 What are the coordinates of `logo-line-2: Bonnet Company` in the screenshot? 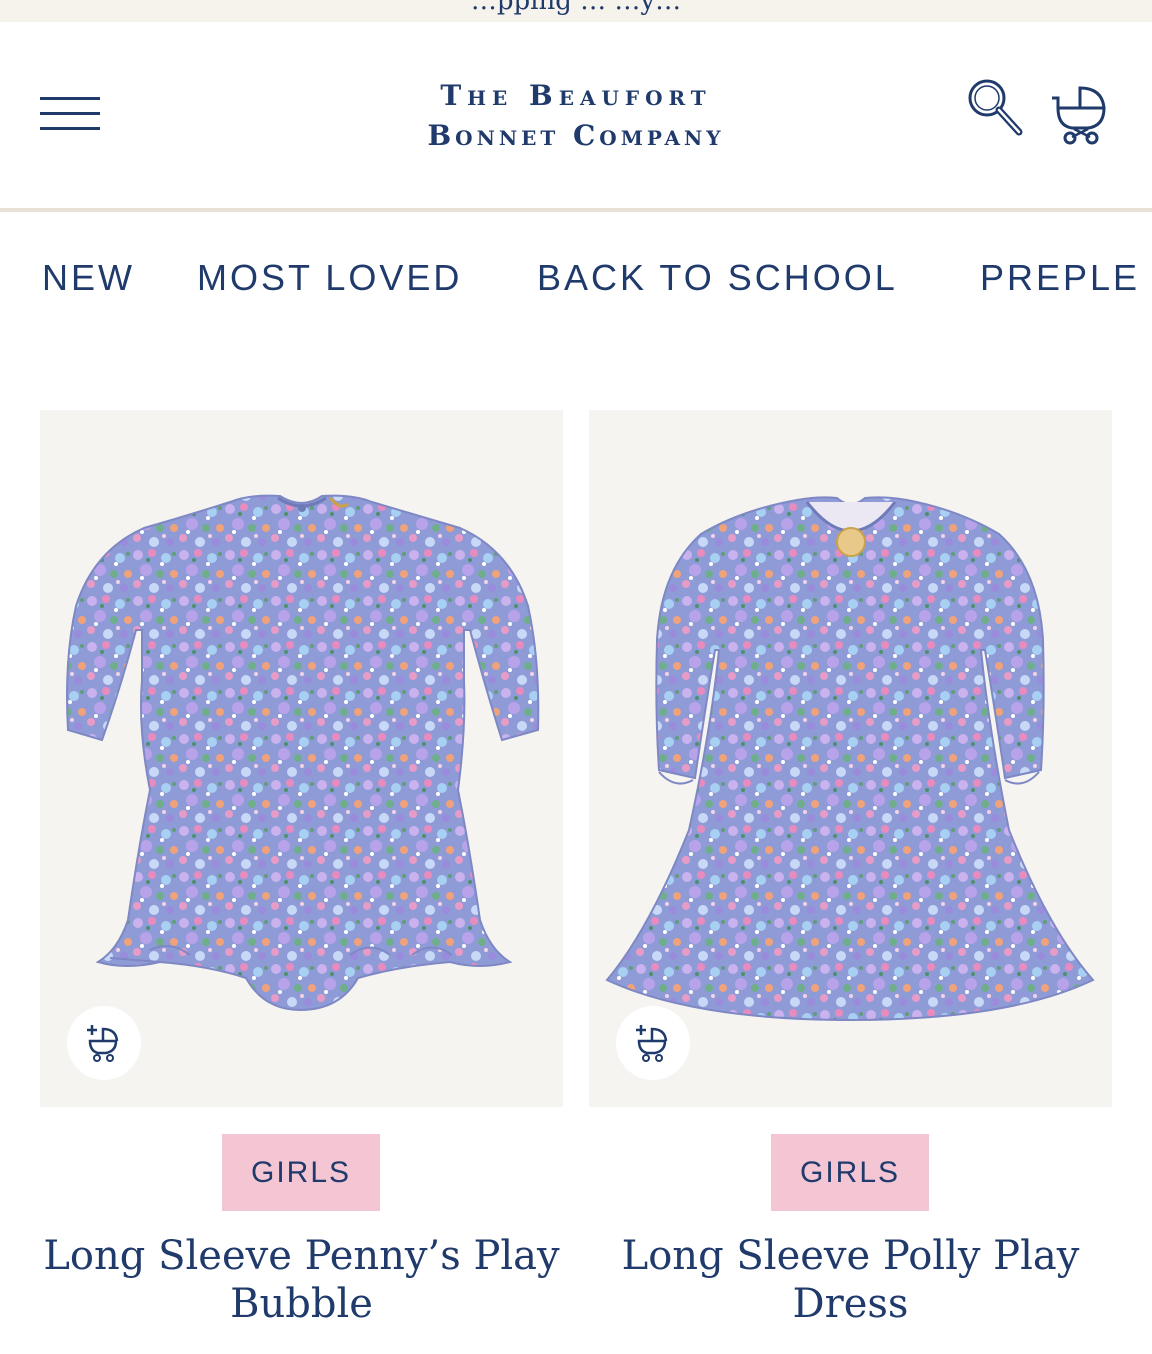 It's located at (576, 135).